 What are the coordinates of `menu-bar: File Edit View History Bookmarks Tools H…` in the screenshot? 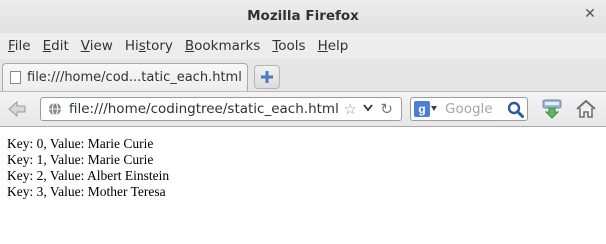 It's located at (303, 46).